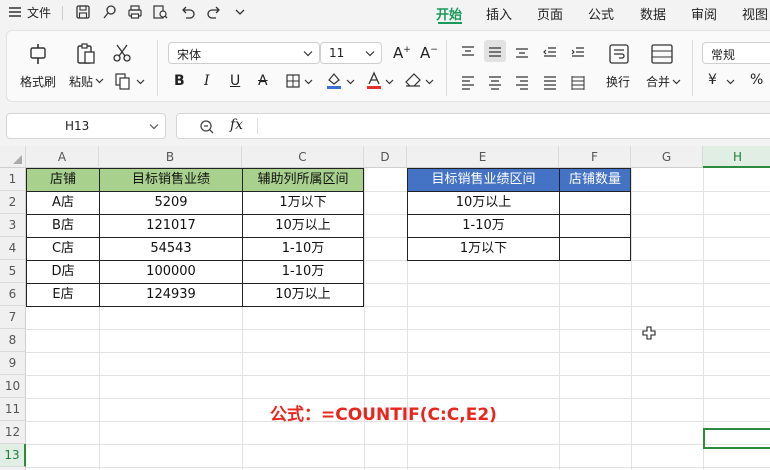  I want to click on cell-f1: 店铺数量, so click(595, 180).